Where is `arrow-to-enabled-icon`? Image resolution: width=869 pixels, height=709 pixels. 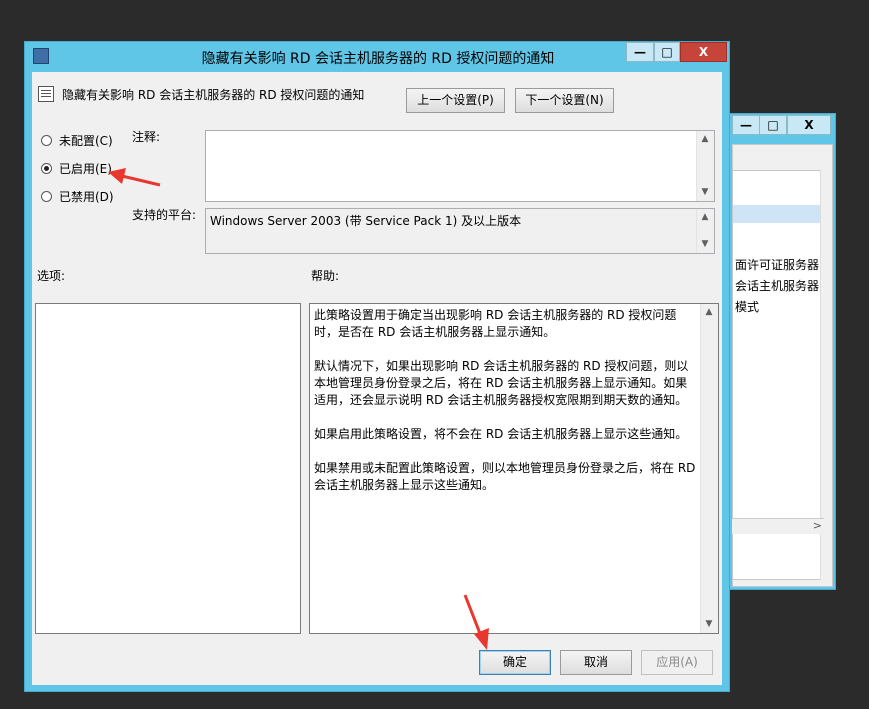 arrow-to-enabled-icon is located at coordinates (134, 177).